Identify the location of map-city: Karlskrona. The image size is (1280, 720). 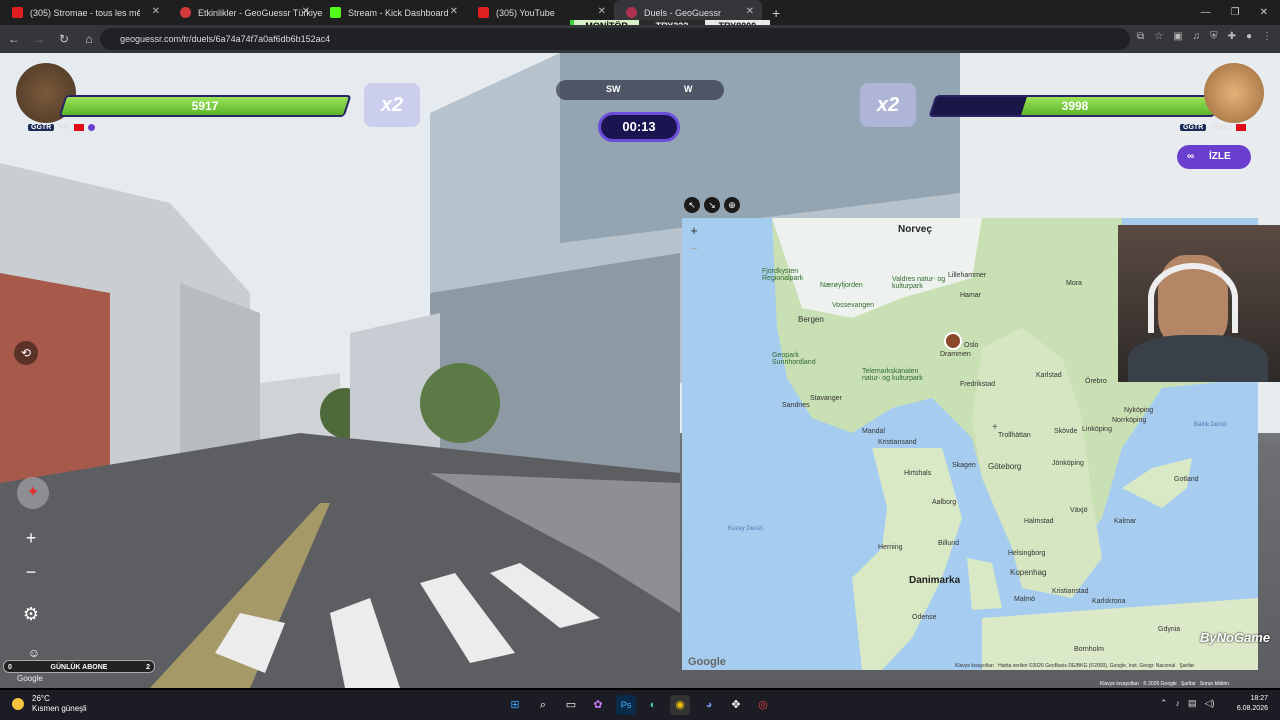
(1109, 601).